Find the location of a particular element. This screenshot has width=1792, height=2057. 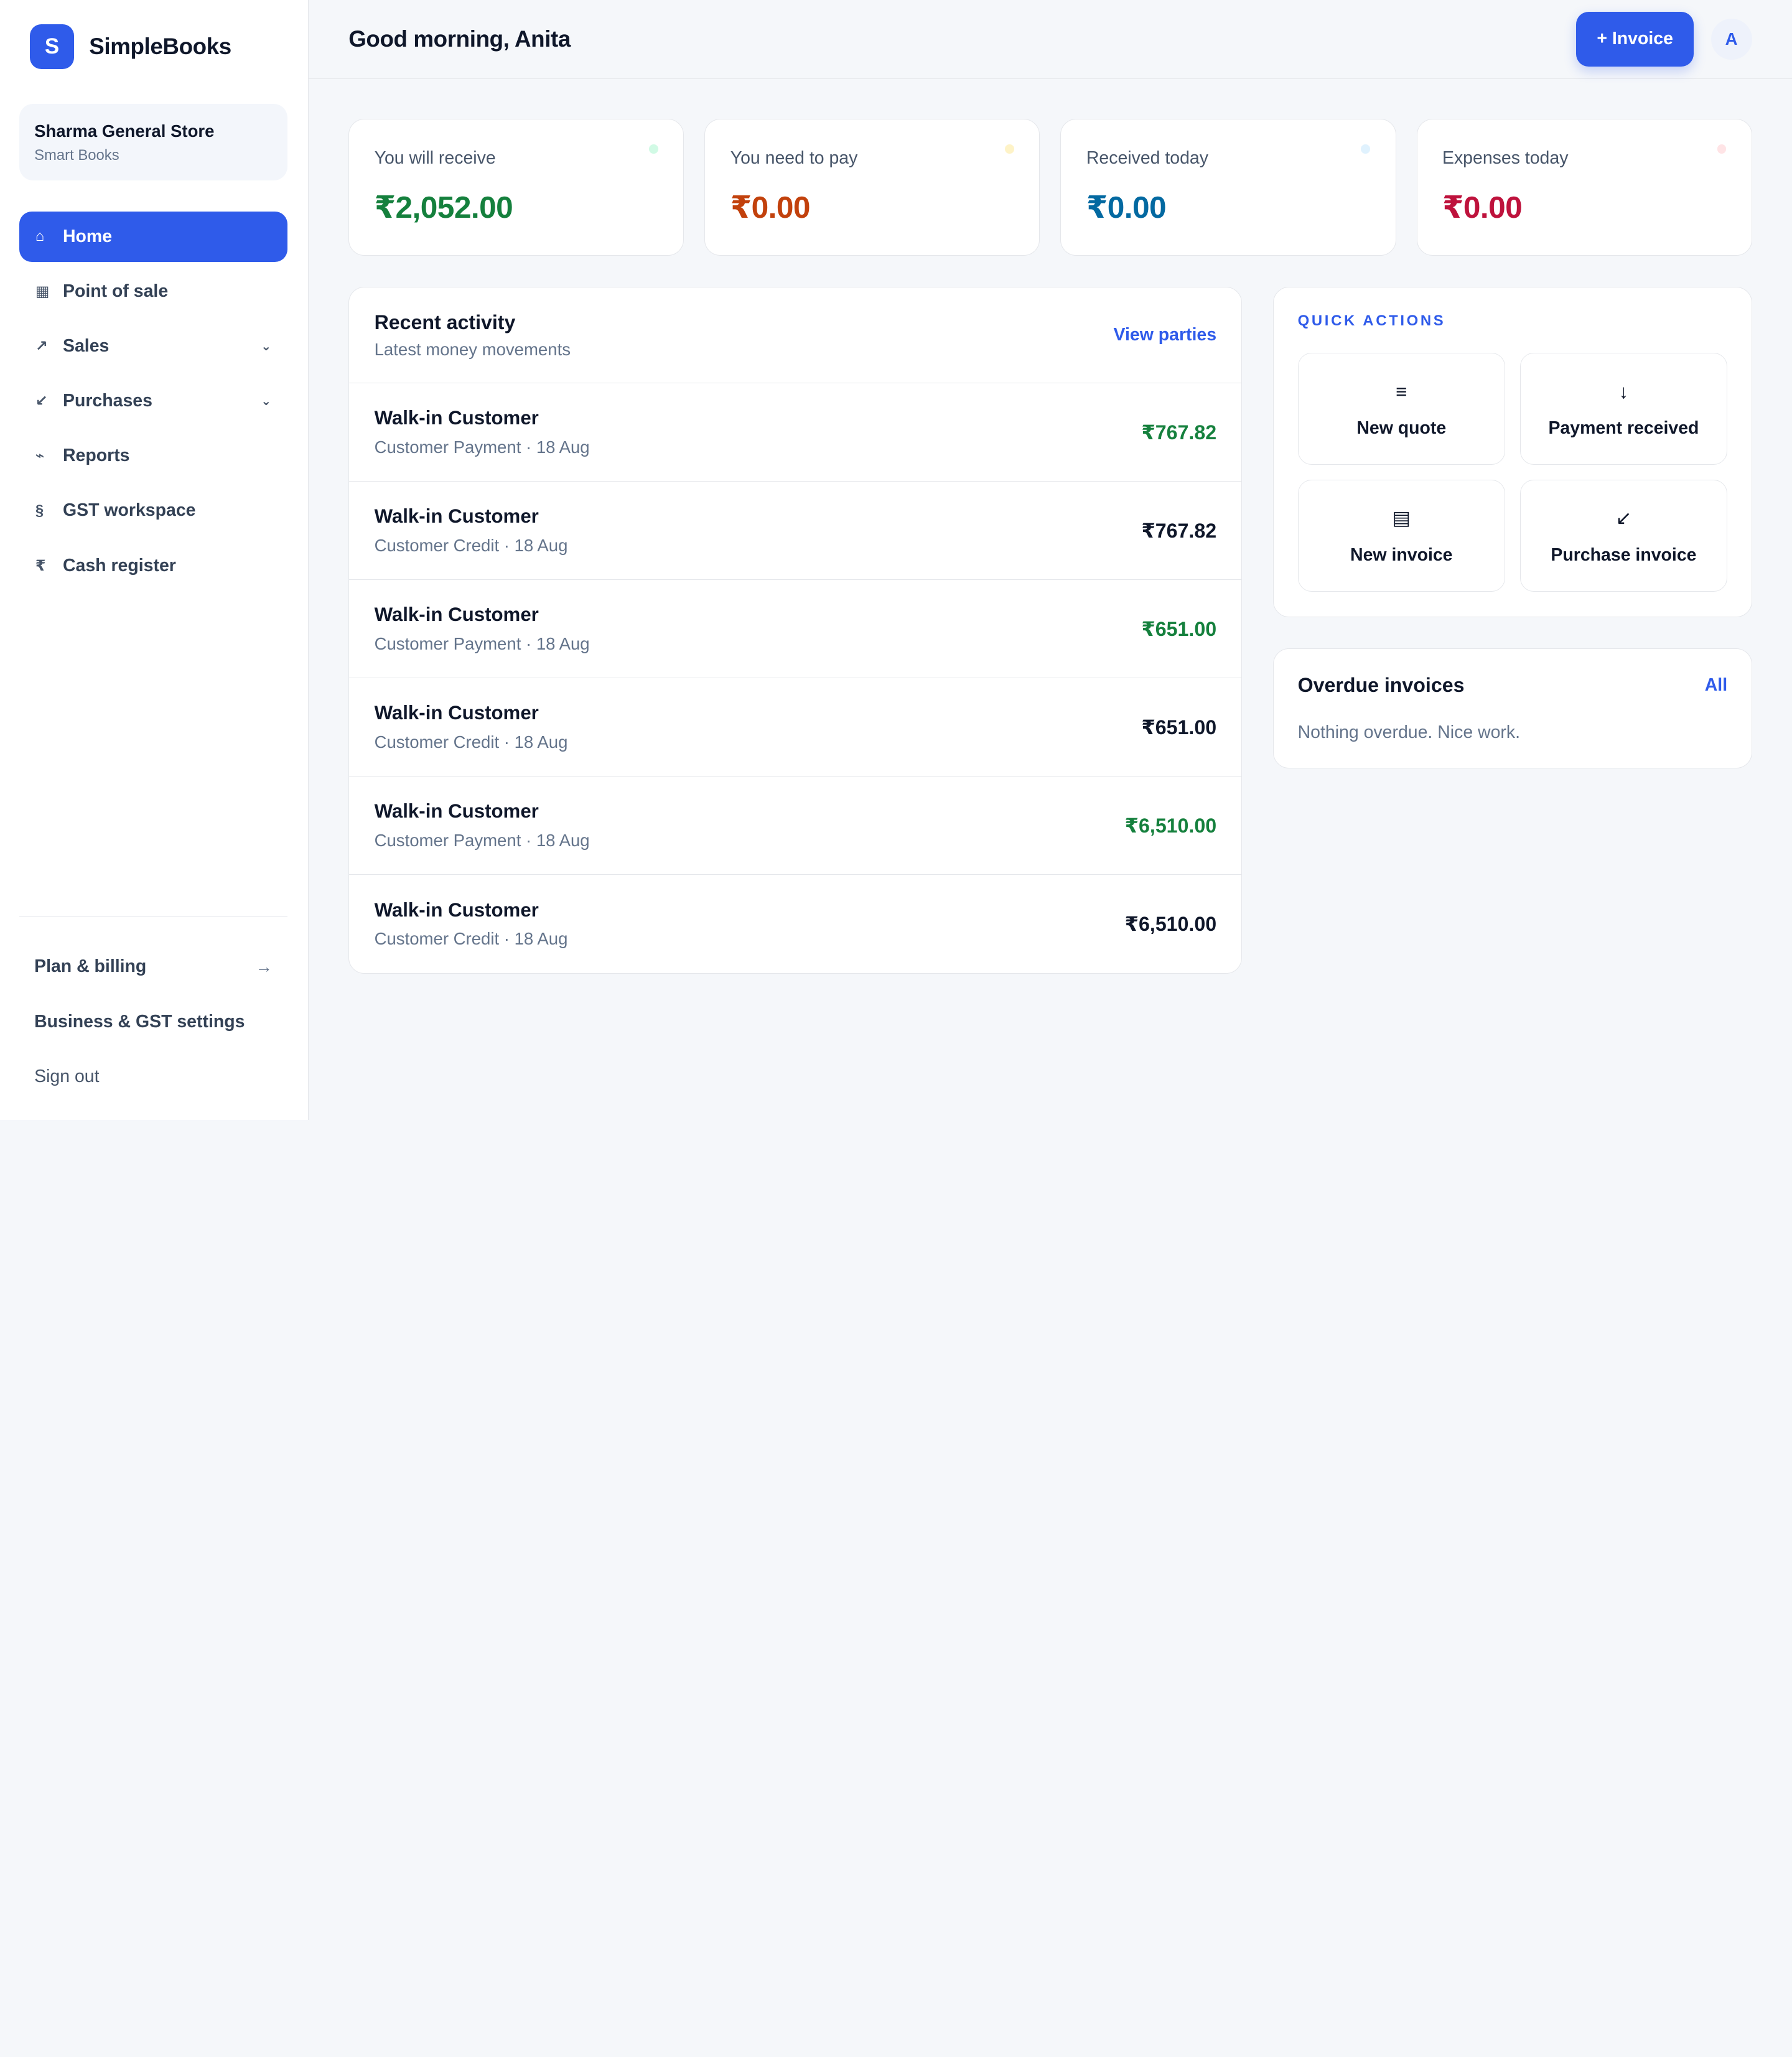

overdue-empty-message: Nothing overdue. Nice work. is located at coordinates (1409, 732).